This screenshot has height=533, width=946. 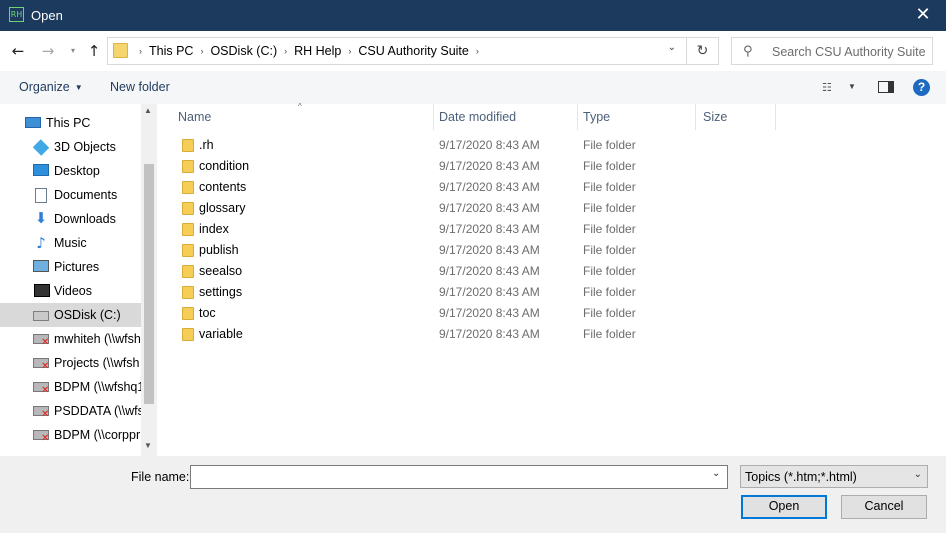 What do you see at coordinates (70, 171) in the screenshot?
I see `sidebar-item-desktop: Desktop` at bounding box center [70, 171].